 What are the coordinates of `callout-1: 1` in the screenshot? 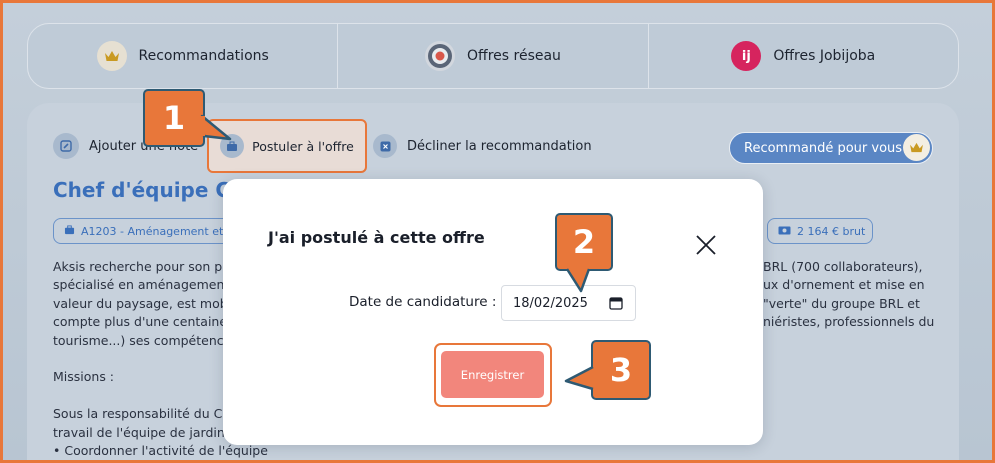 It's located at (174, 118).